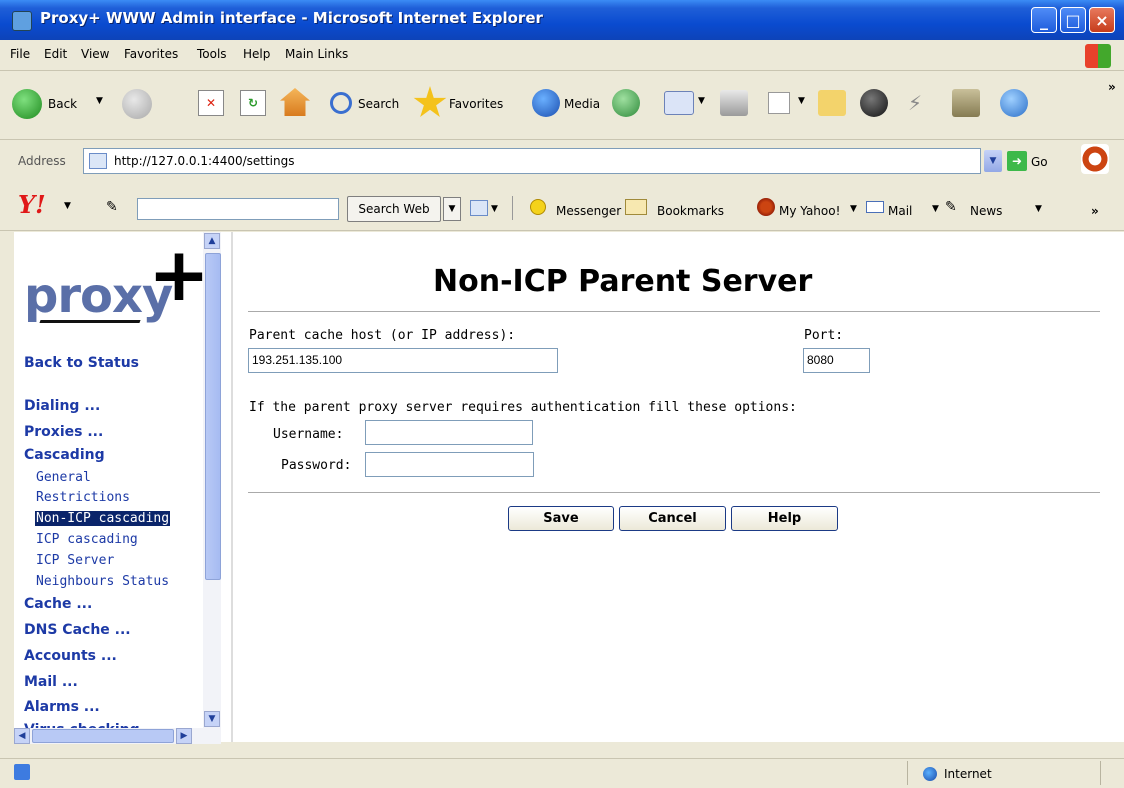  I want to click on windows-logo-icon, so click(1098, 56).